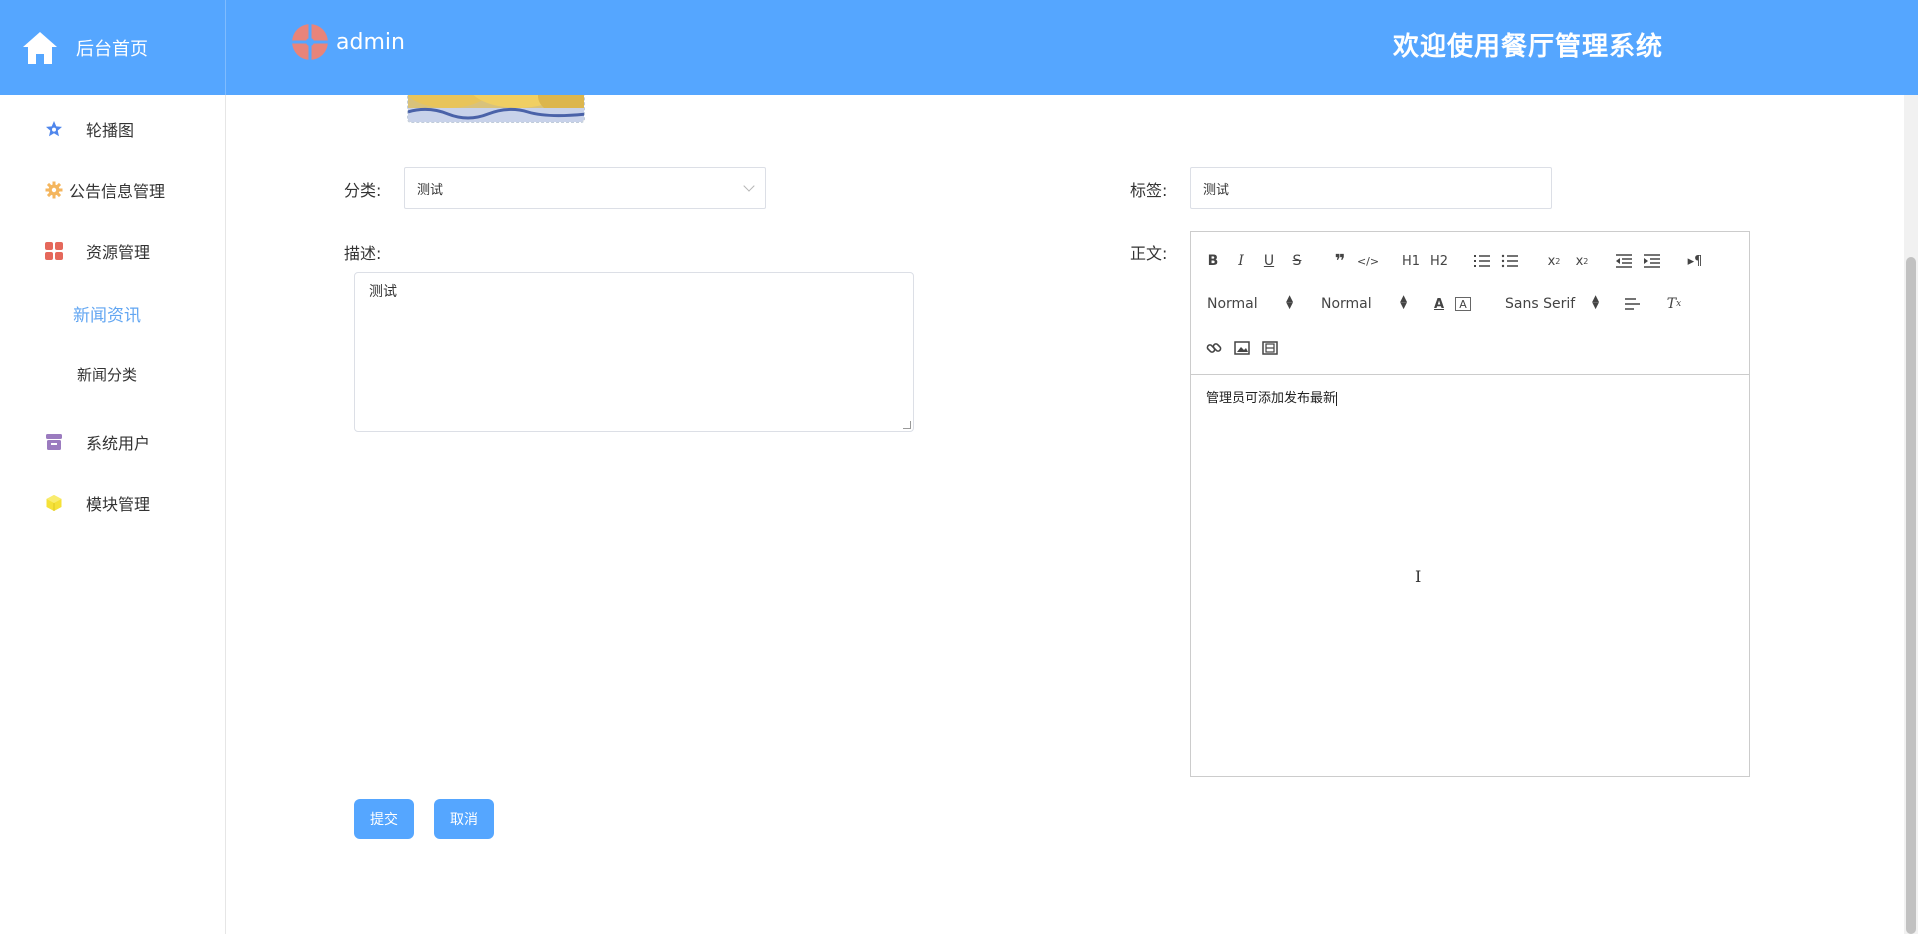  Describe the element at coordinates (1368, 261) in the screenshot. I see `code-block-icon: </>` at that location.